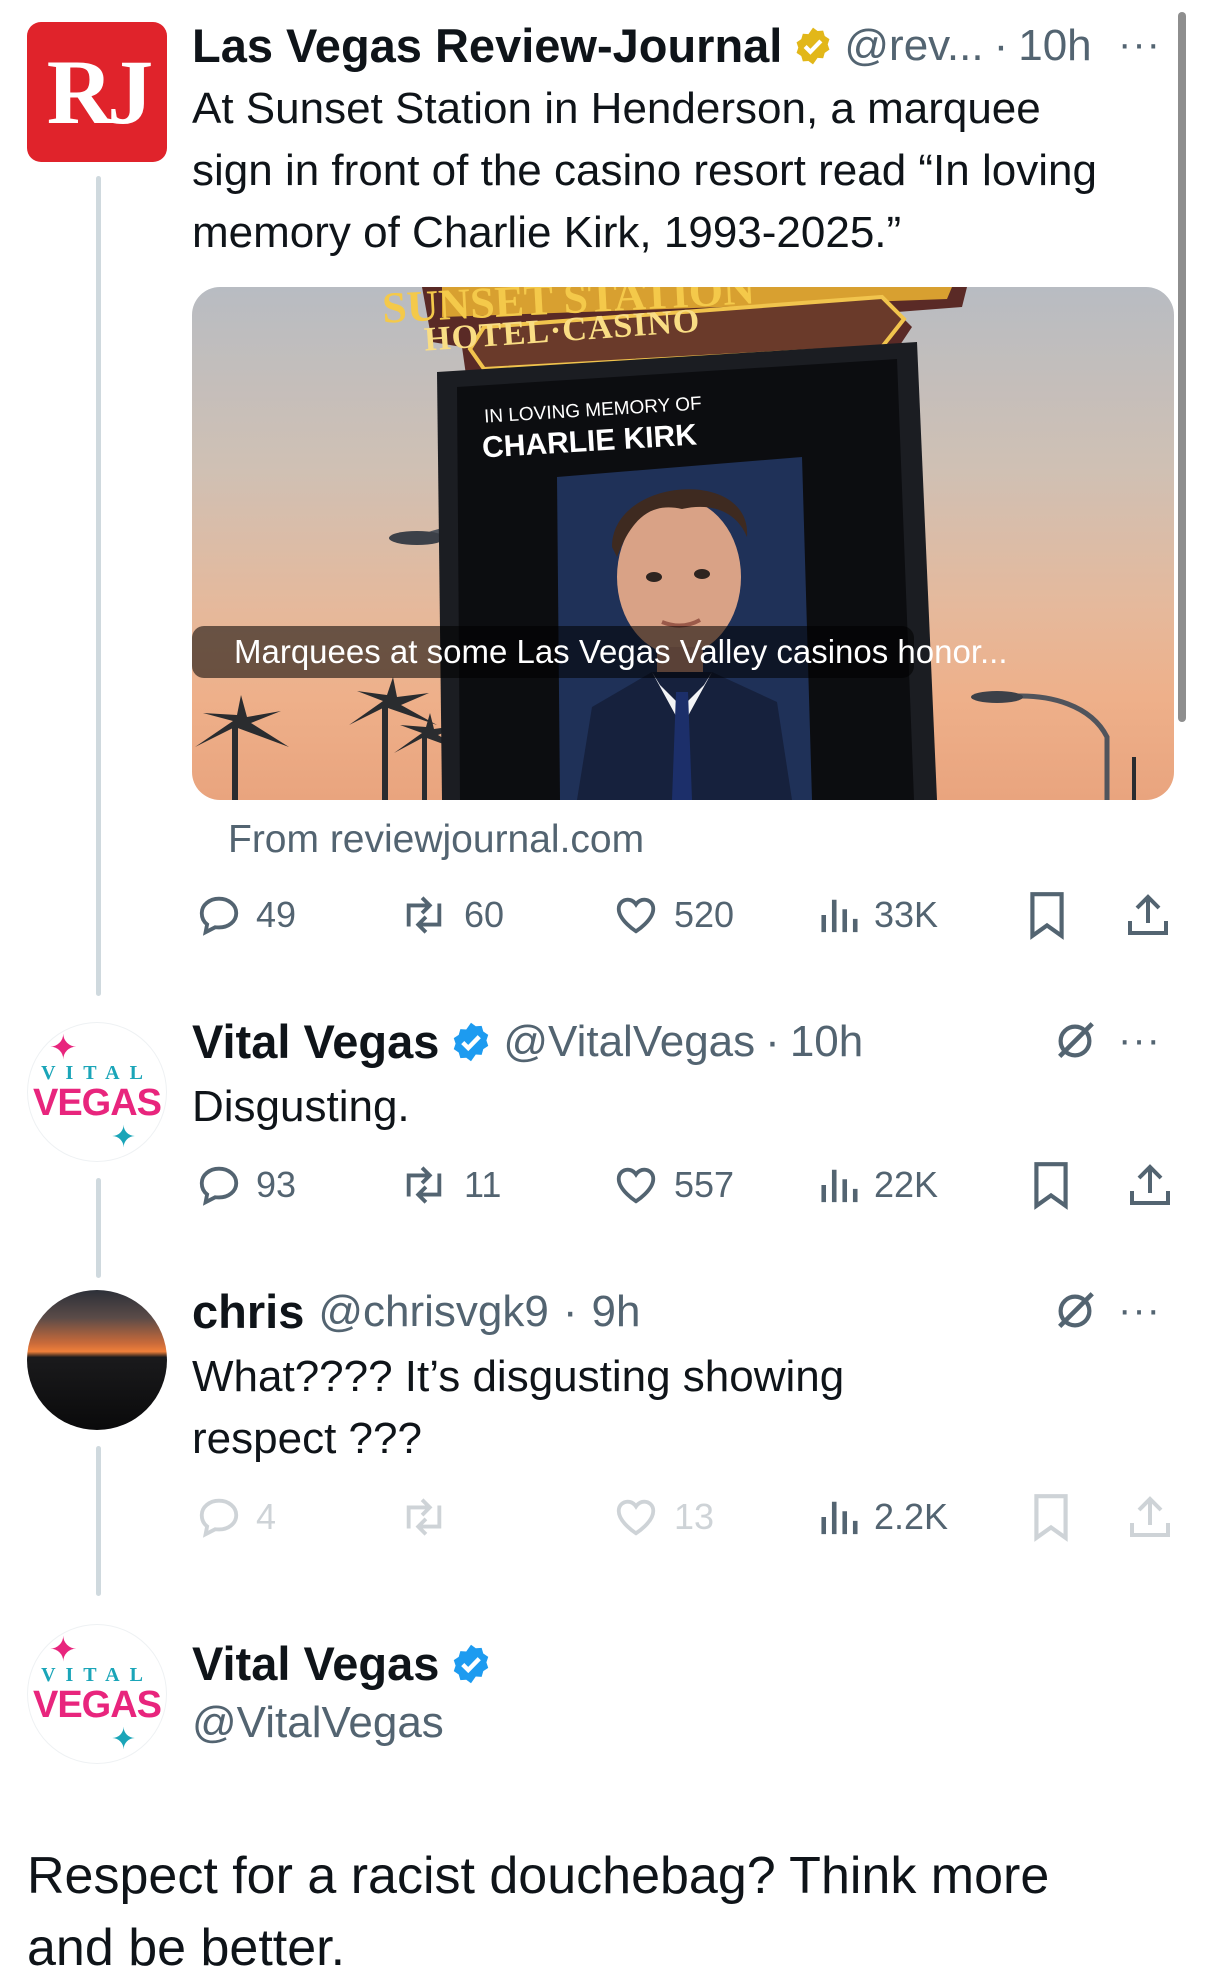 Image resolution: width=1206 pixels, height=1984 pixels. I want to click on views-button: 33K, so click(878, 915).